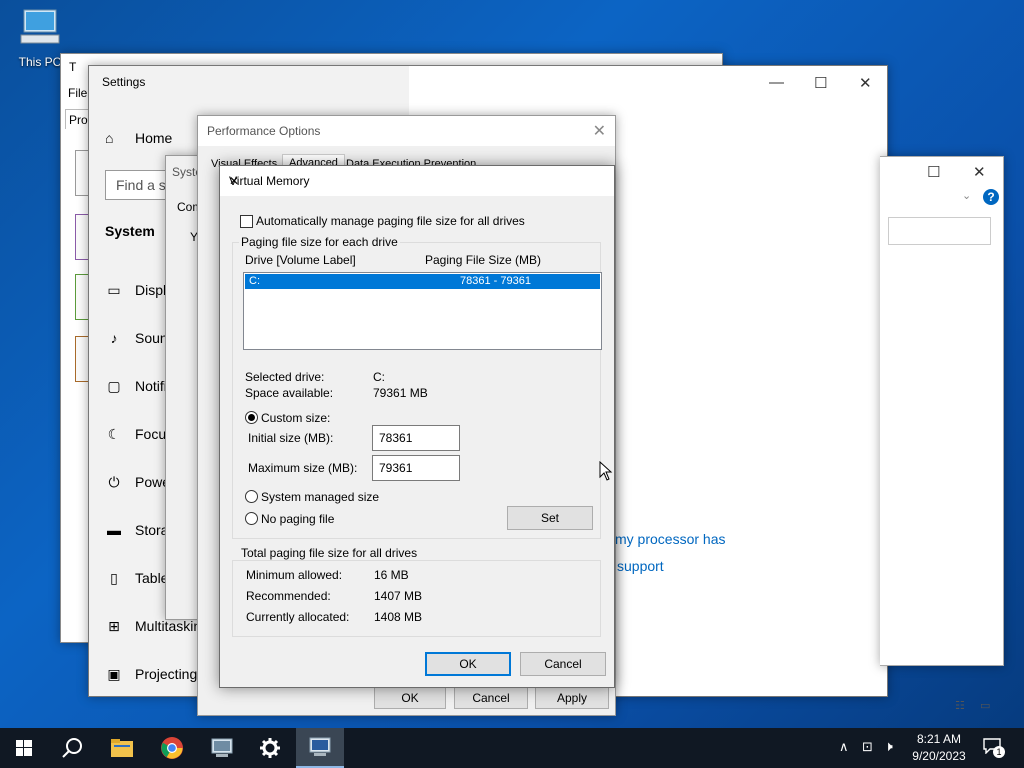 The width and height of the screenshot is (1024, 768). Describe the element at coordinates (288, 596) in the screenshot. I see `recommended-label: Recommended:` at that location.